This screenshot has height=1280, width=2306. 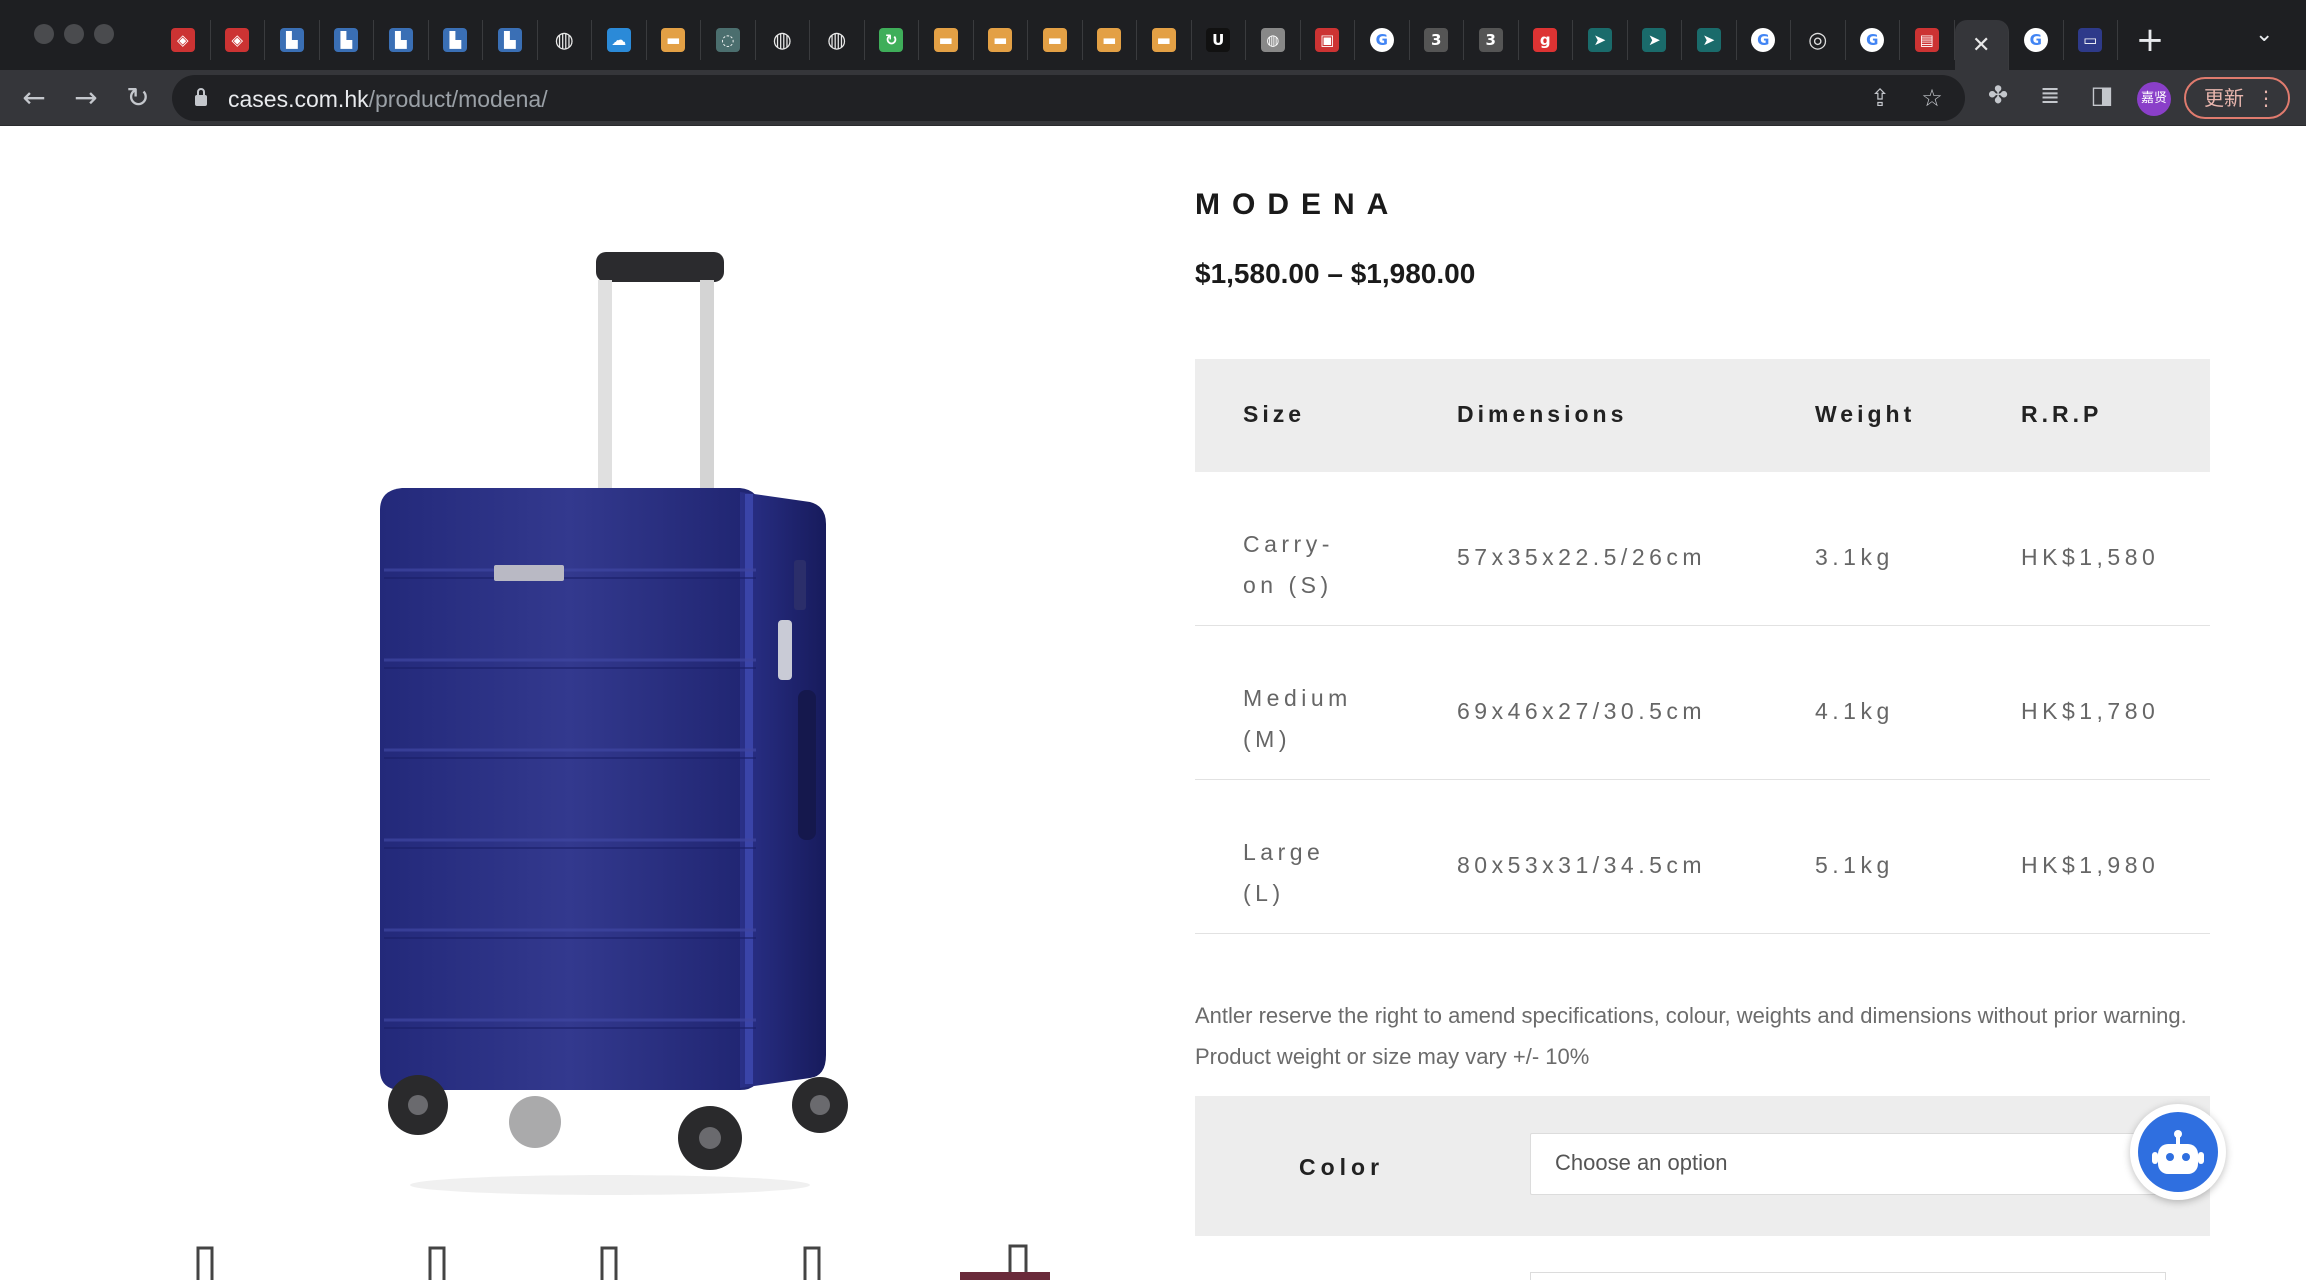 I want to click on green-refresh-icon: ↻, so click(x=891, y=40).